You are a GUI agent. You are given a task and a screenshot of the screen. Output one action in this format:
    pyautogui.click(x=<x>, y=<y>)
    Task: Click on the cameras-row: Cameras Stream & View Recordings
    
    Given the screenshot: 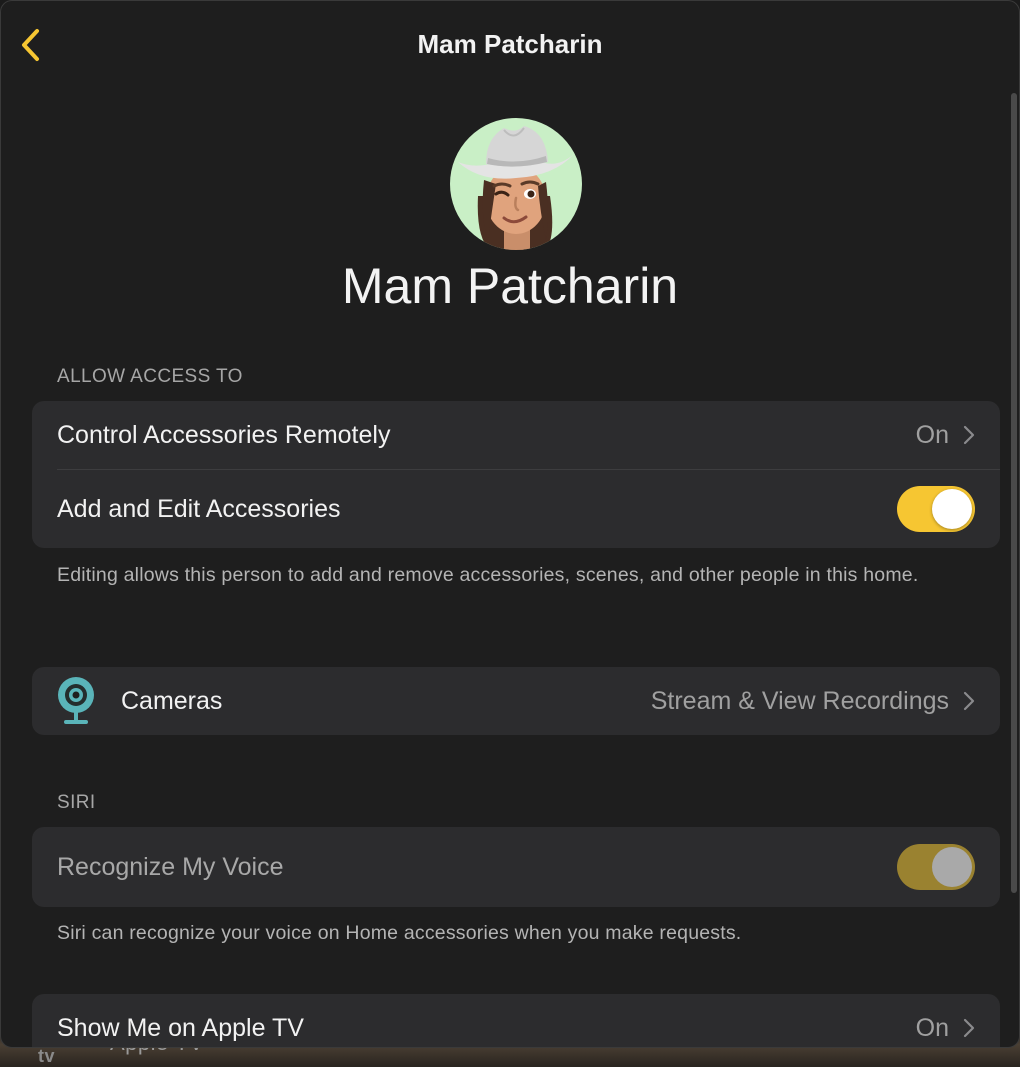 What is the action you would take?
    pyautogui.click(x=516, y=701)
    